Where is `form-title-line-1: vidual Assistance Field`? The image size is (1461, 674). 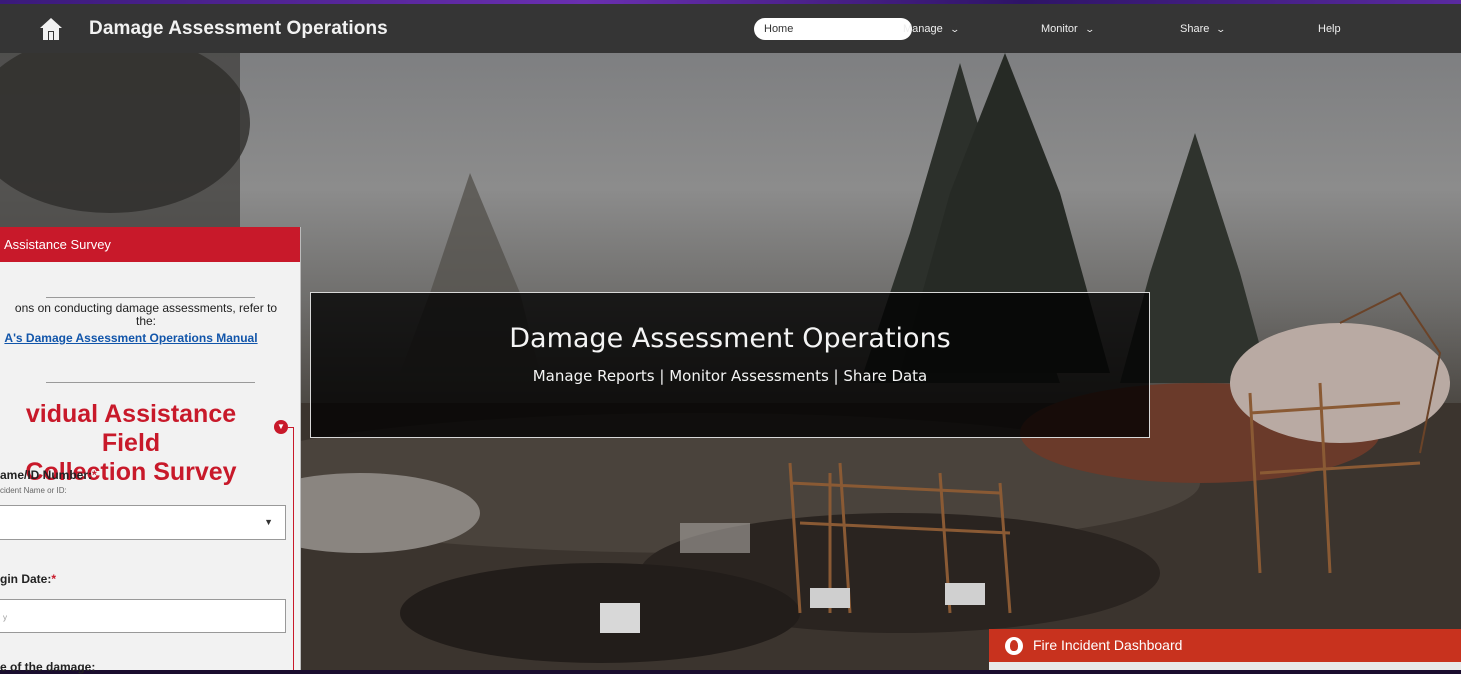
form-title-line-1: vidual Assistance Field is located at coordinates (131, 428).